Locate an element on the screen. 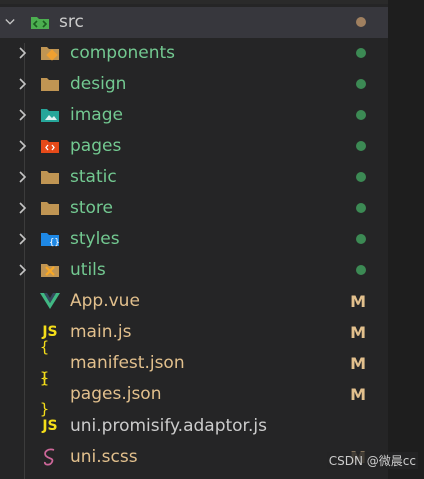  tree-item-utils: utils is located at coordinates (194, 270).